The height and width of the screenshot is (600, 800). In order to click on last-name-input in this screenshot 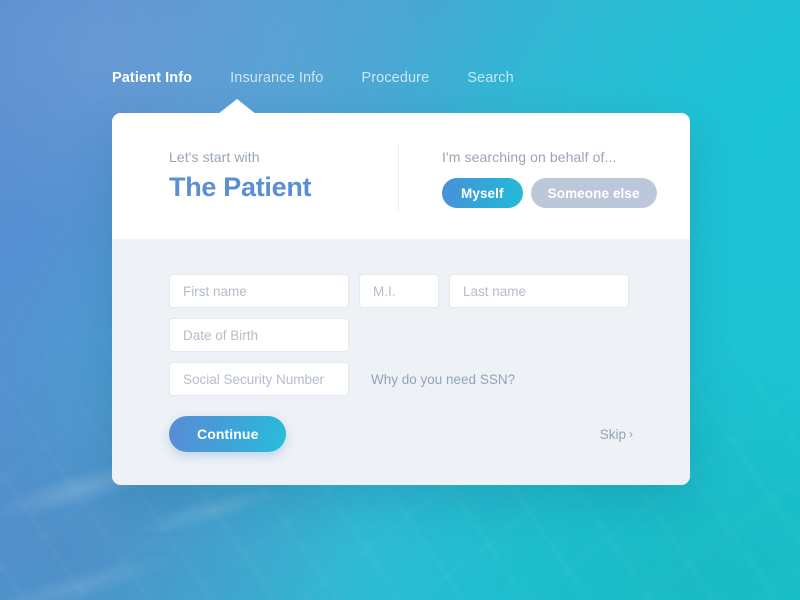, I will do `click(539, 291)`.